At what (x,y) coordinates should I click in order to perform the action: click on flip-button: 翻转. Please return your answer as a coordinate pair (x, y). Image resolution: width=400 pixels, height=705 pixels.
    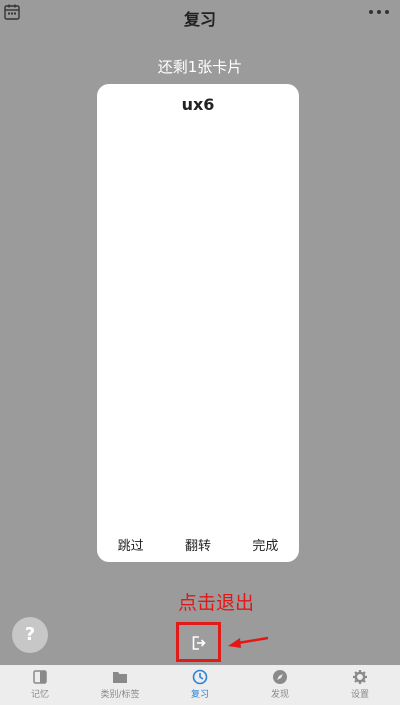
    Looking at the image, I should click on (198, 544).